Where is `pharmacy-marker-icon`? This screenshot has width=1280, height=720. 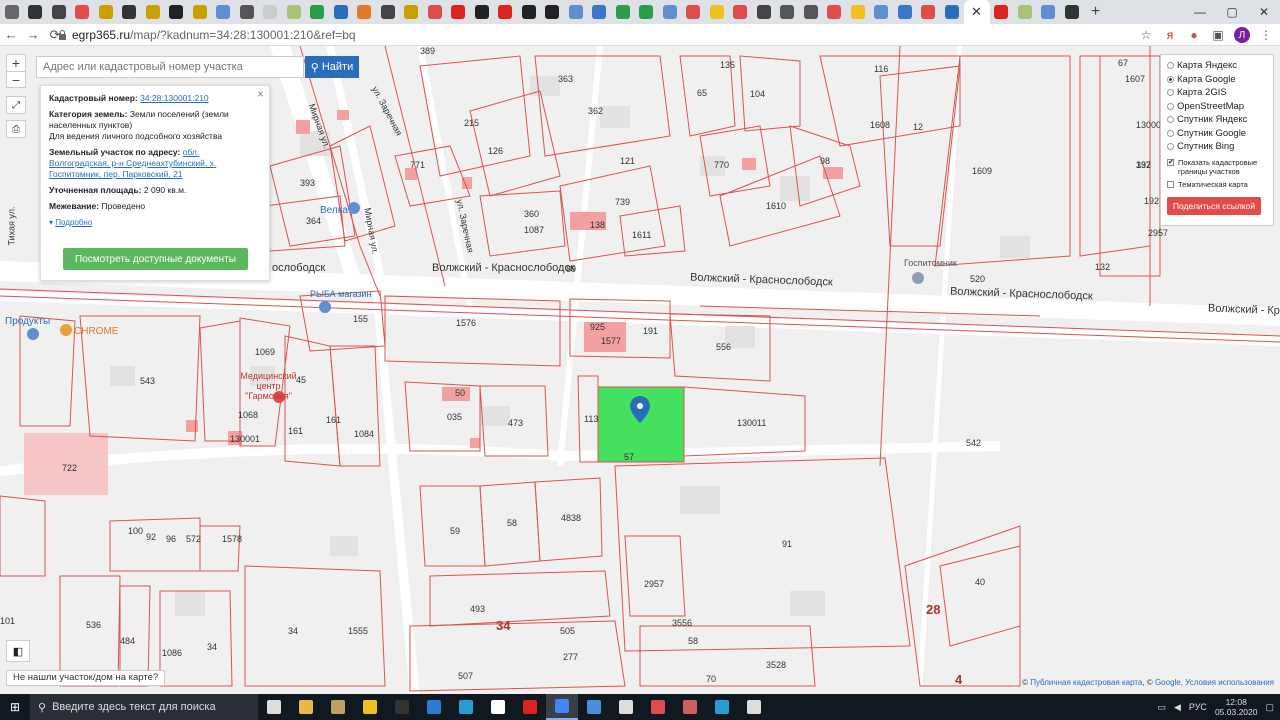 pharmacy-marker-icon is located at coordinates (66, 330).